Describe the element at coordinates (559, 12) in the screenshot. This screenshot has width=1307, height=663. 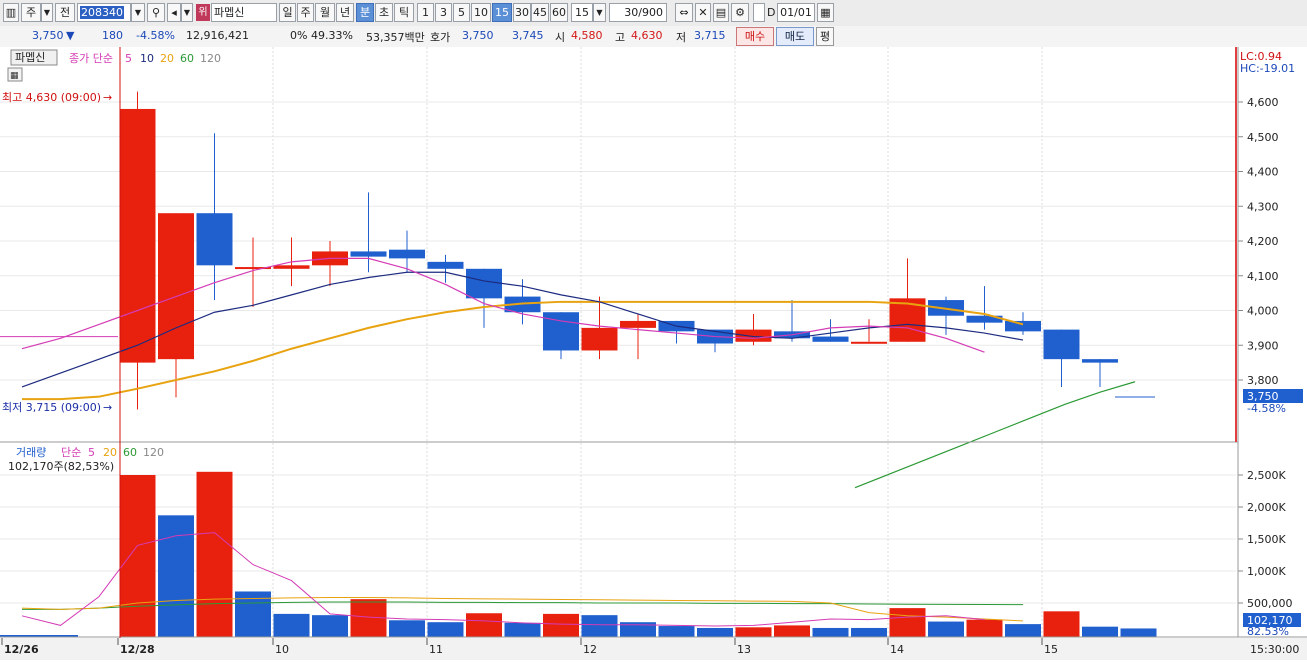
I see `interval-60: 60` at that location.